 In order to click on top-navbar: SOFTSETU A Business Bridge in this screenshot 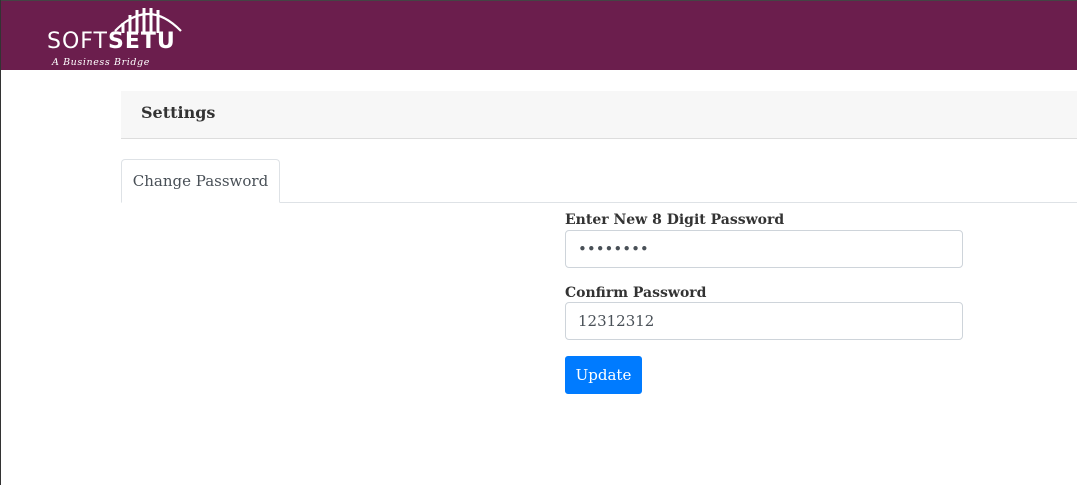, I will do `click(539, 35)`.